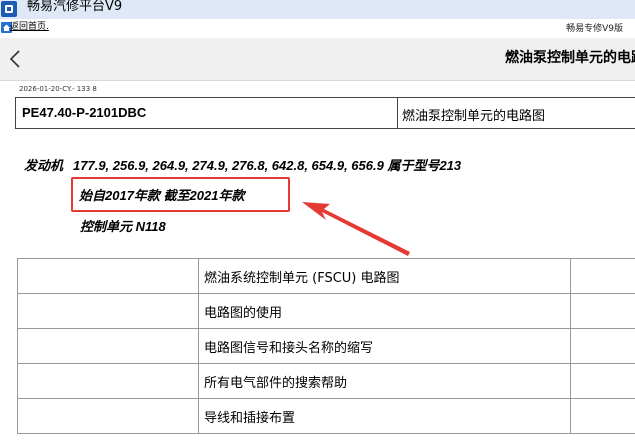 This screenshot has height=444, width=635. Describe the element at coordinates (325, 113) in the screenshot. I see `doc-header-table: PE47.40-P-2101DBC 燃油泵控制单元的电路图` at that location.